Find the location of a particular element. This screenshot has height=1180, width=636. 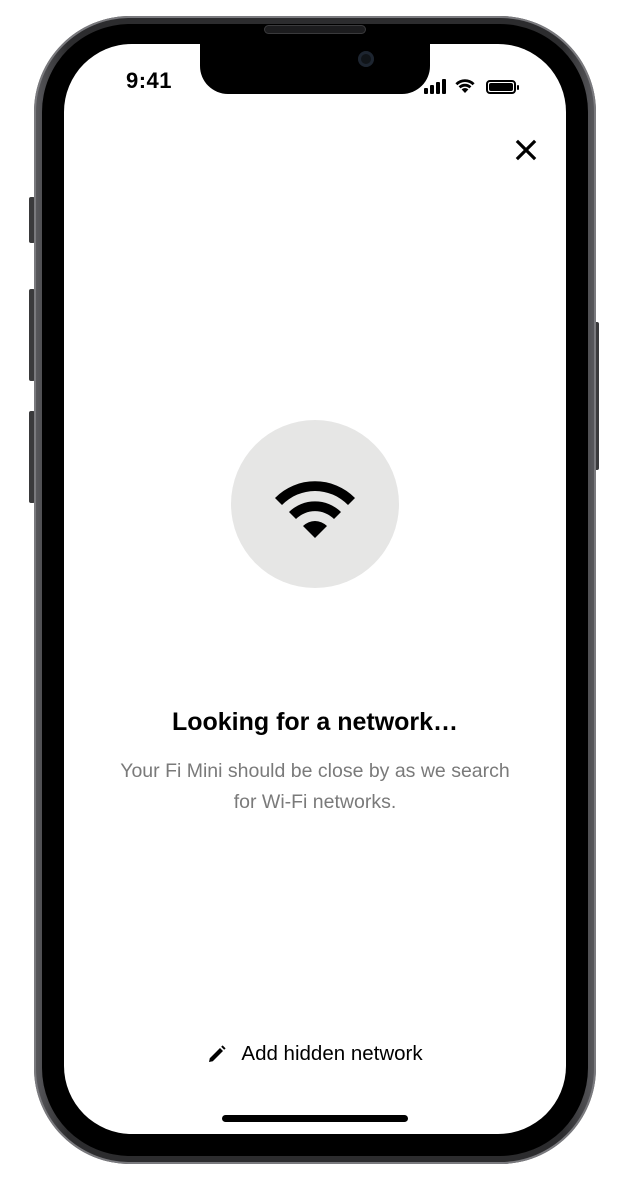

wifi-illustration is located at coordinates (315, 504).